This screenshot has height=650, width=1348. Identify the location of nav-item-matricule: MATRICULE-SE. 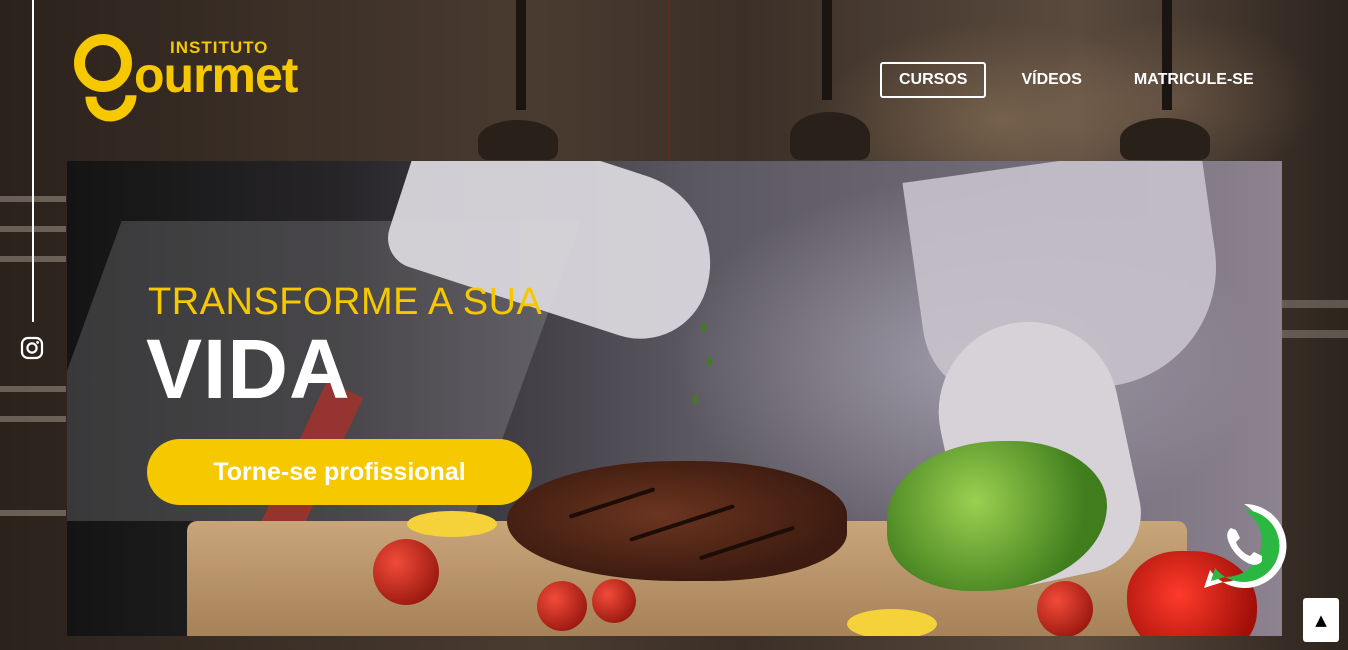
(1194, 80).